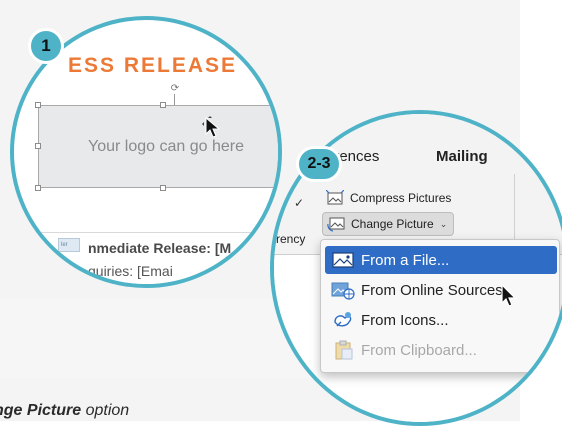  I want to click on mouse-pointer-icon, so click(509, 295).